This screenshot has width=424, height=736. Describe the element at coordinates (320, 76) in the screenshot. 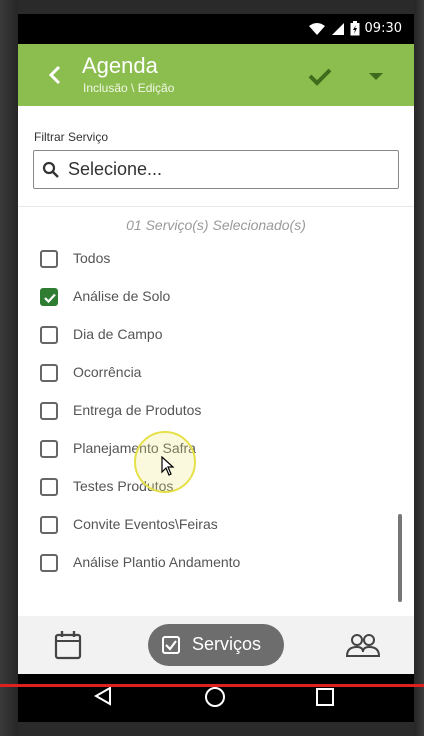

I see `confirm-check-icon` at that location.